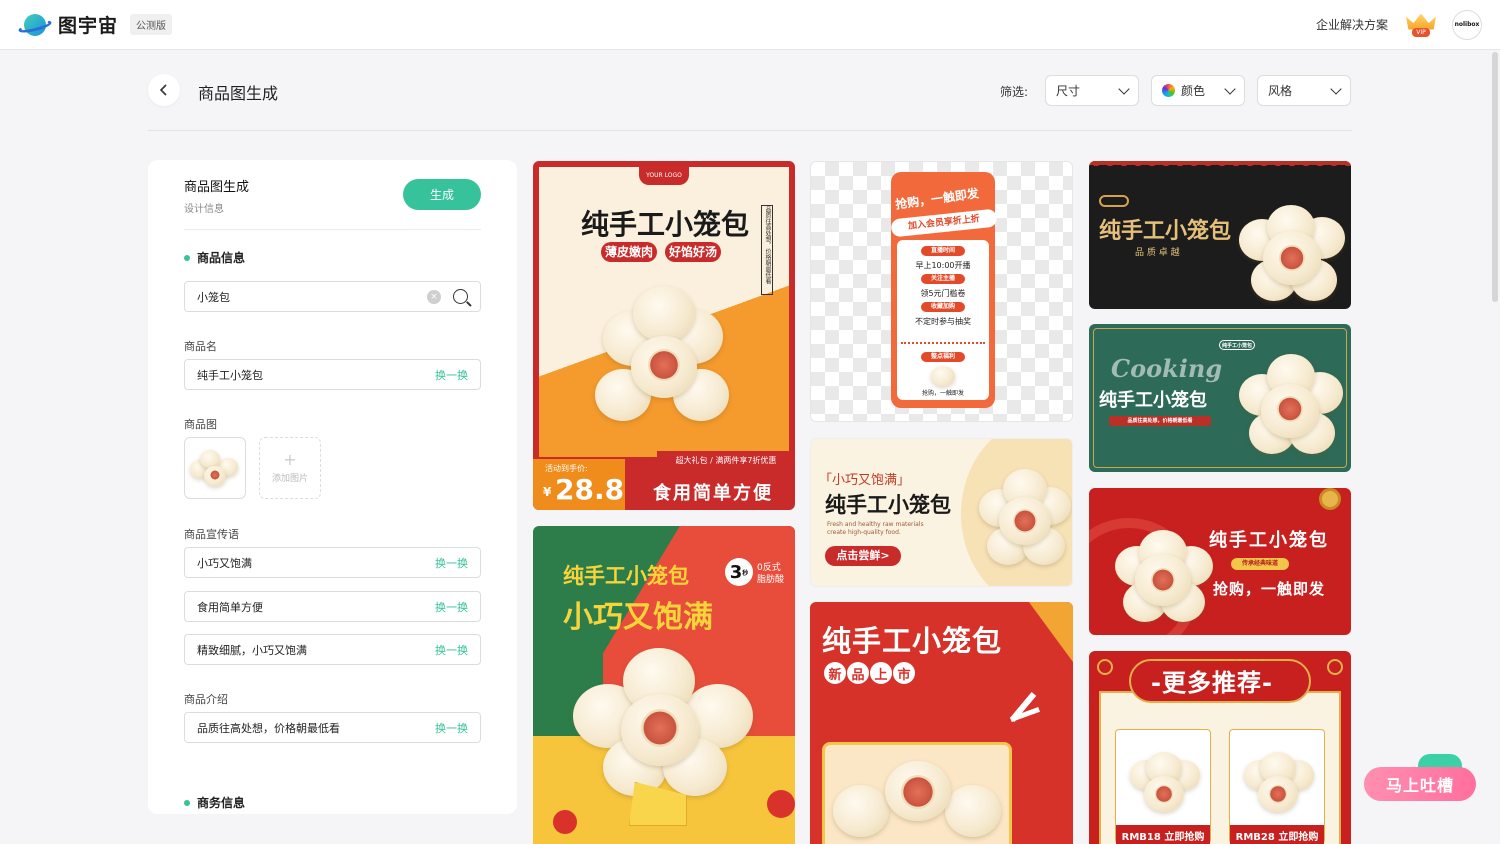 The height and width of the screenshot is (844, 1500). Describe the element at coordinates (1237, 345) in the screenshot. I see `card-7-top-tag: 纯手工小笼包` at that location.